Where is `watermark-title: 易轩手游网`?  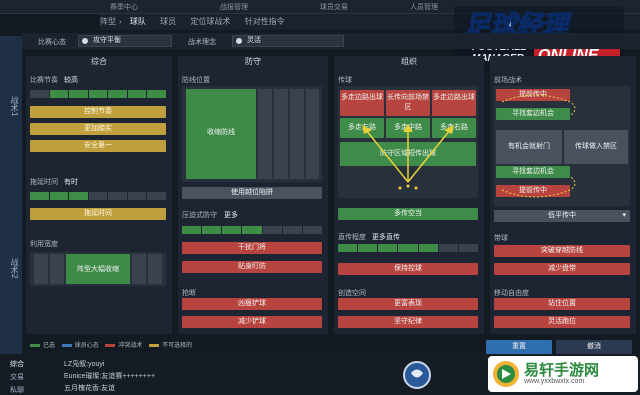 watermark-title: 易轩手游网 is located at coordinates (562, 370).